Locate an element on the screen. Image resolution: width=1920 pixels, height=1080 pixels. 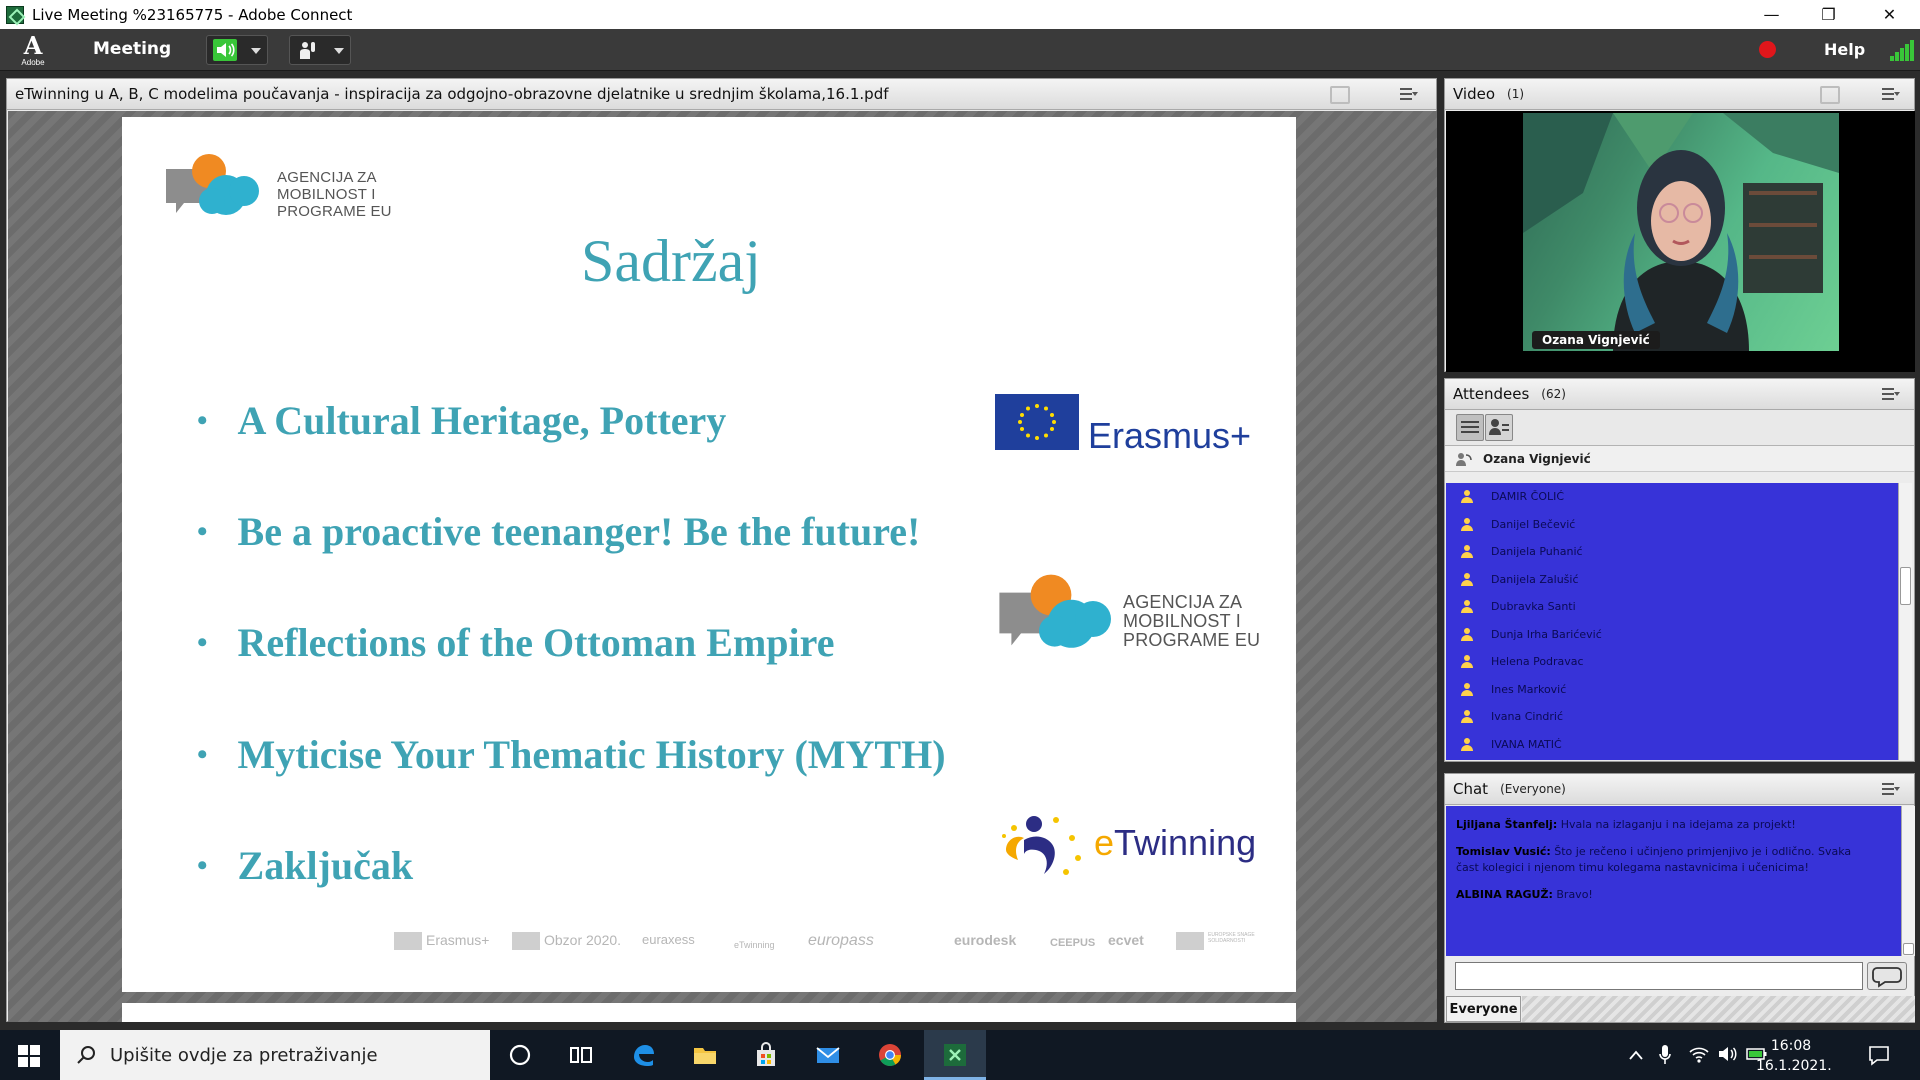
video-title: Video is located at coordinates (1474, 94).